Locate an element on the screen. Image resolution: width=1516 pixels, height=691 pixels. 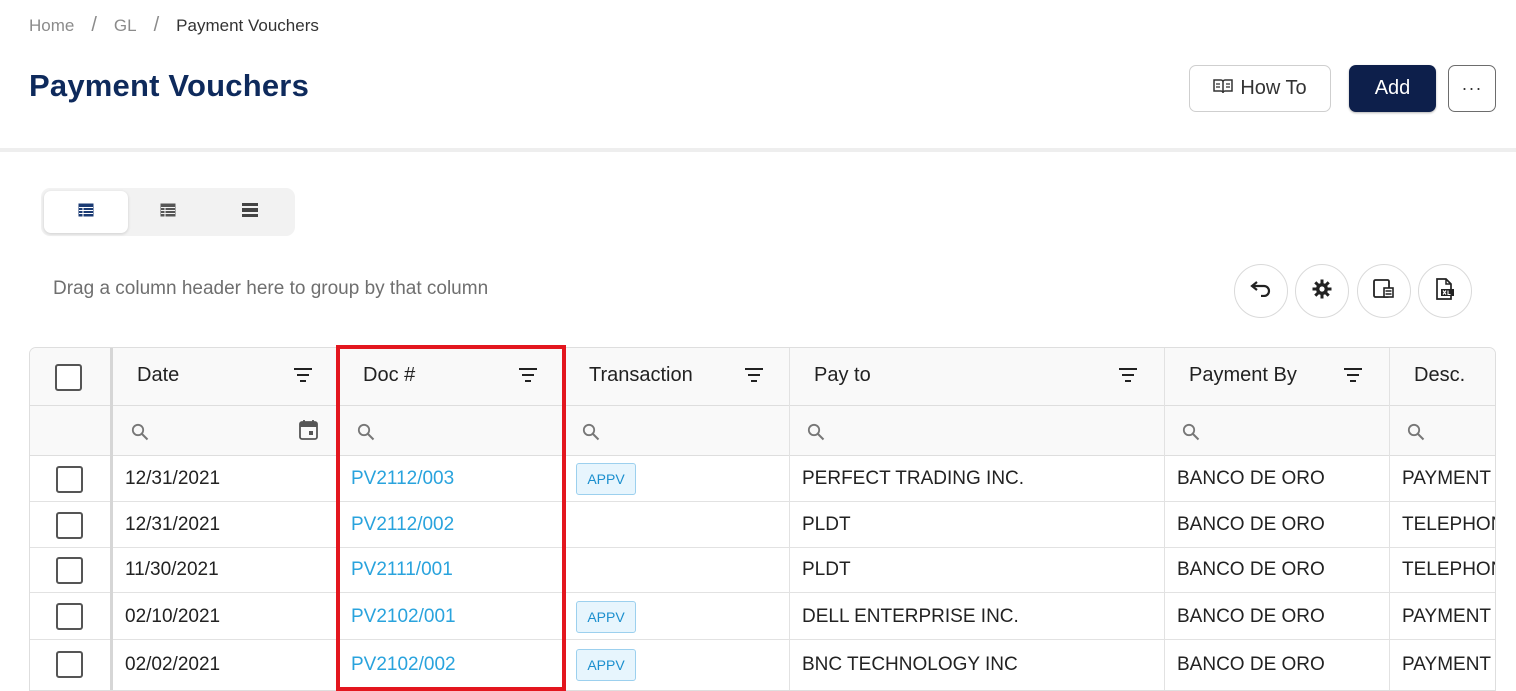
gear-icon is located at coordinates (1322, 291).